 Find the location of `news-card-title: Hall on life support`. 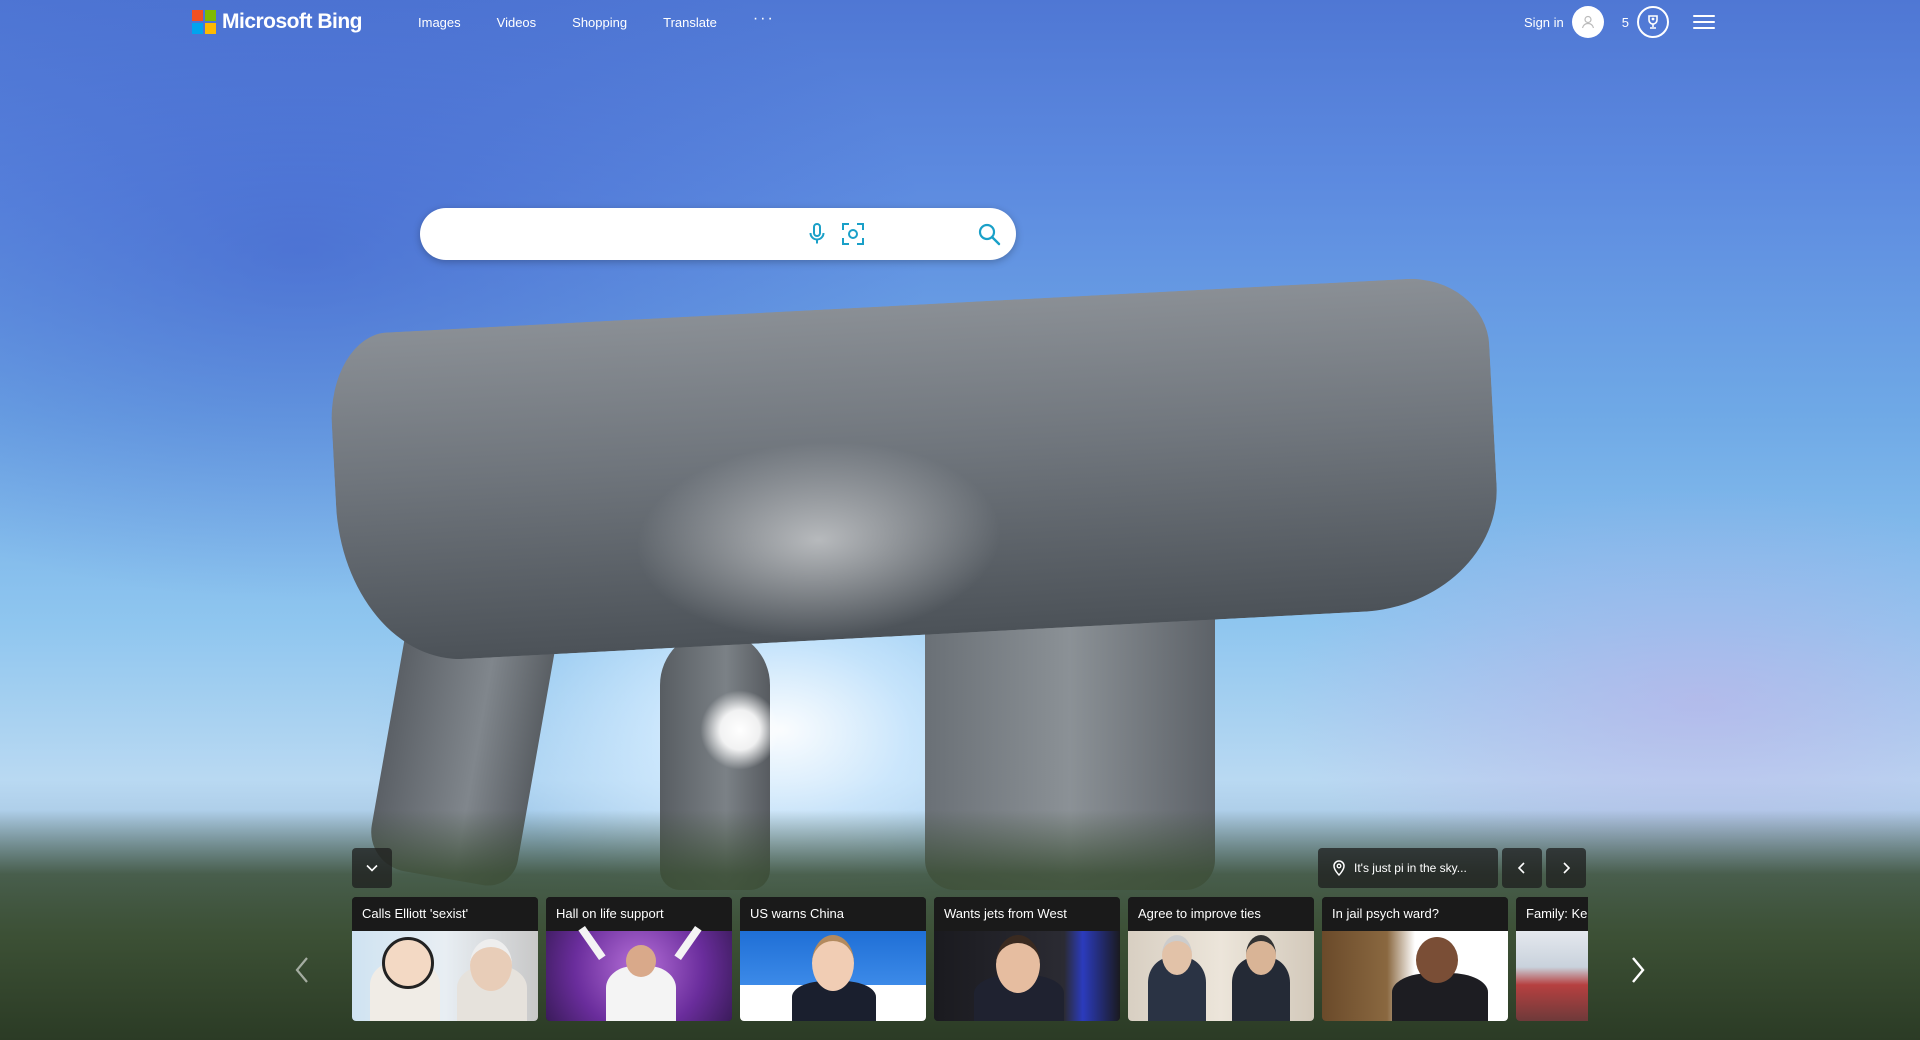

news-card-title: Hall on life support is located at coordinates (639, 914).